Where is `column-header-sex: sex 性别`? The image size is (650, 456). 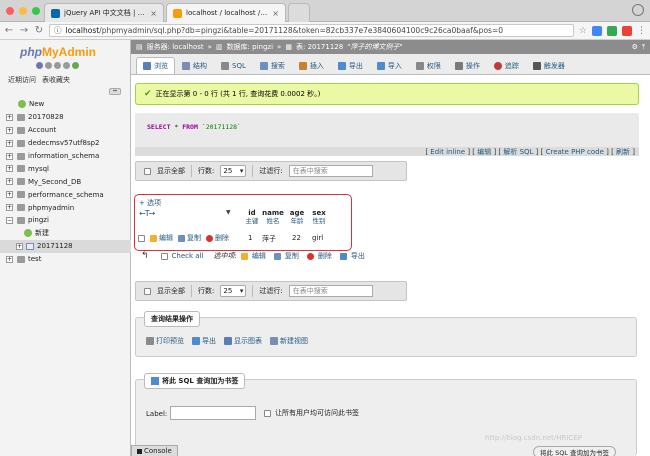
column-header-sex: sex 性别 is located at coordinates (319, 217).